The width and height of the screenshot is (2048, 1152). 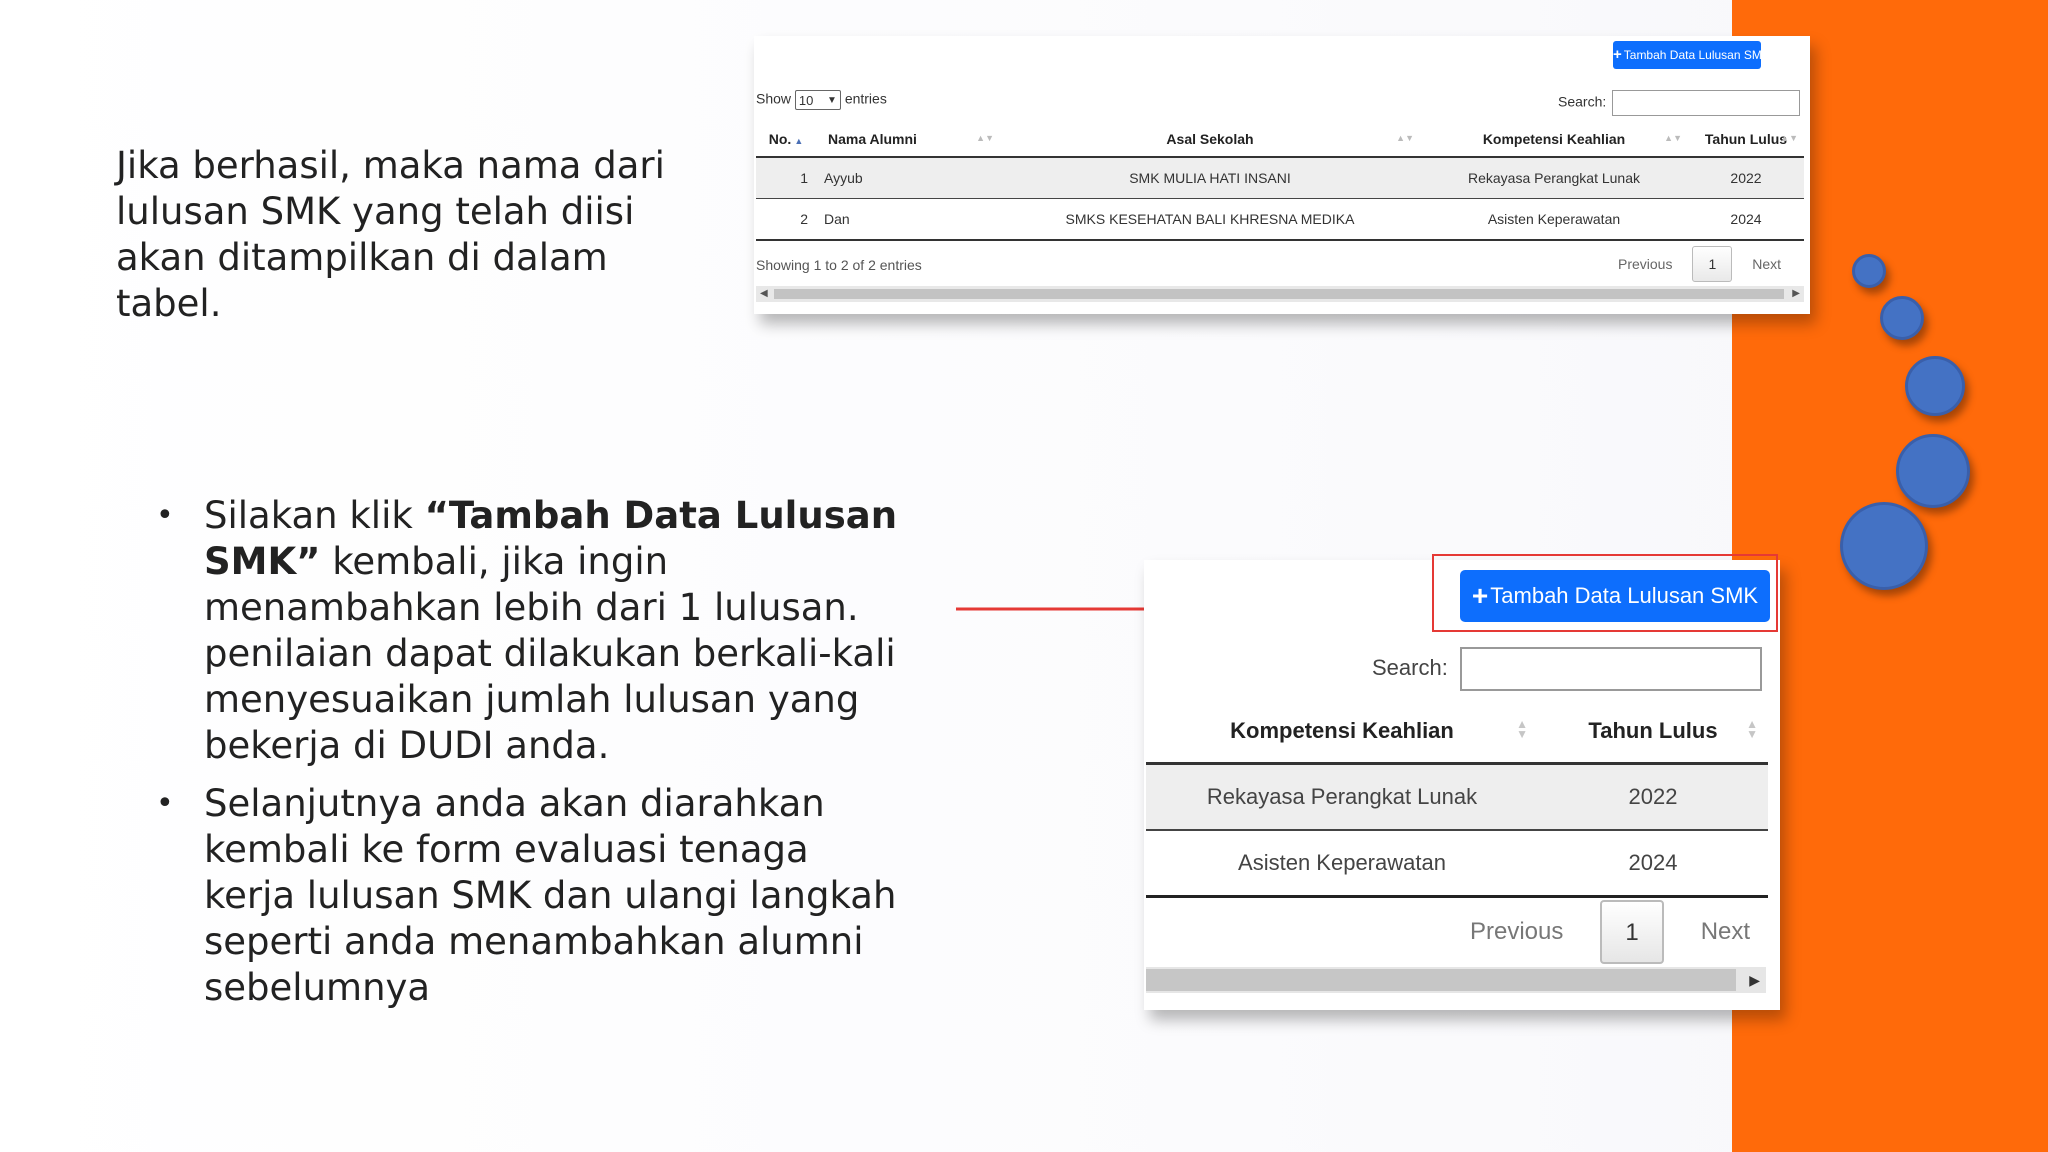 What do you see at coordinates (908, 140) in the screenshot?
I see `column-header-nama-alumni: Nama Alumni ▲▼` at bounding box center [908, 140].